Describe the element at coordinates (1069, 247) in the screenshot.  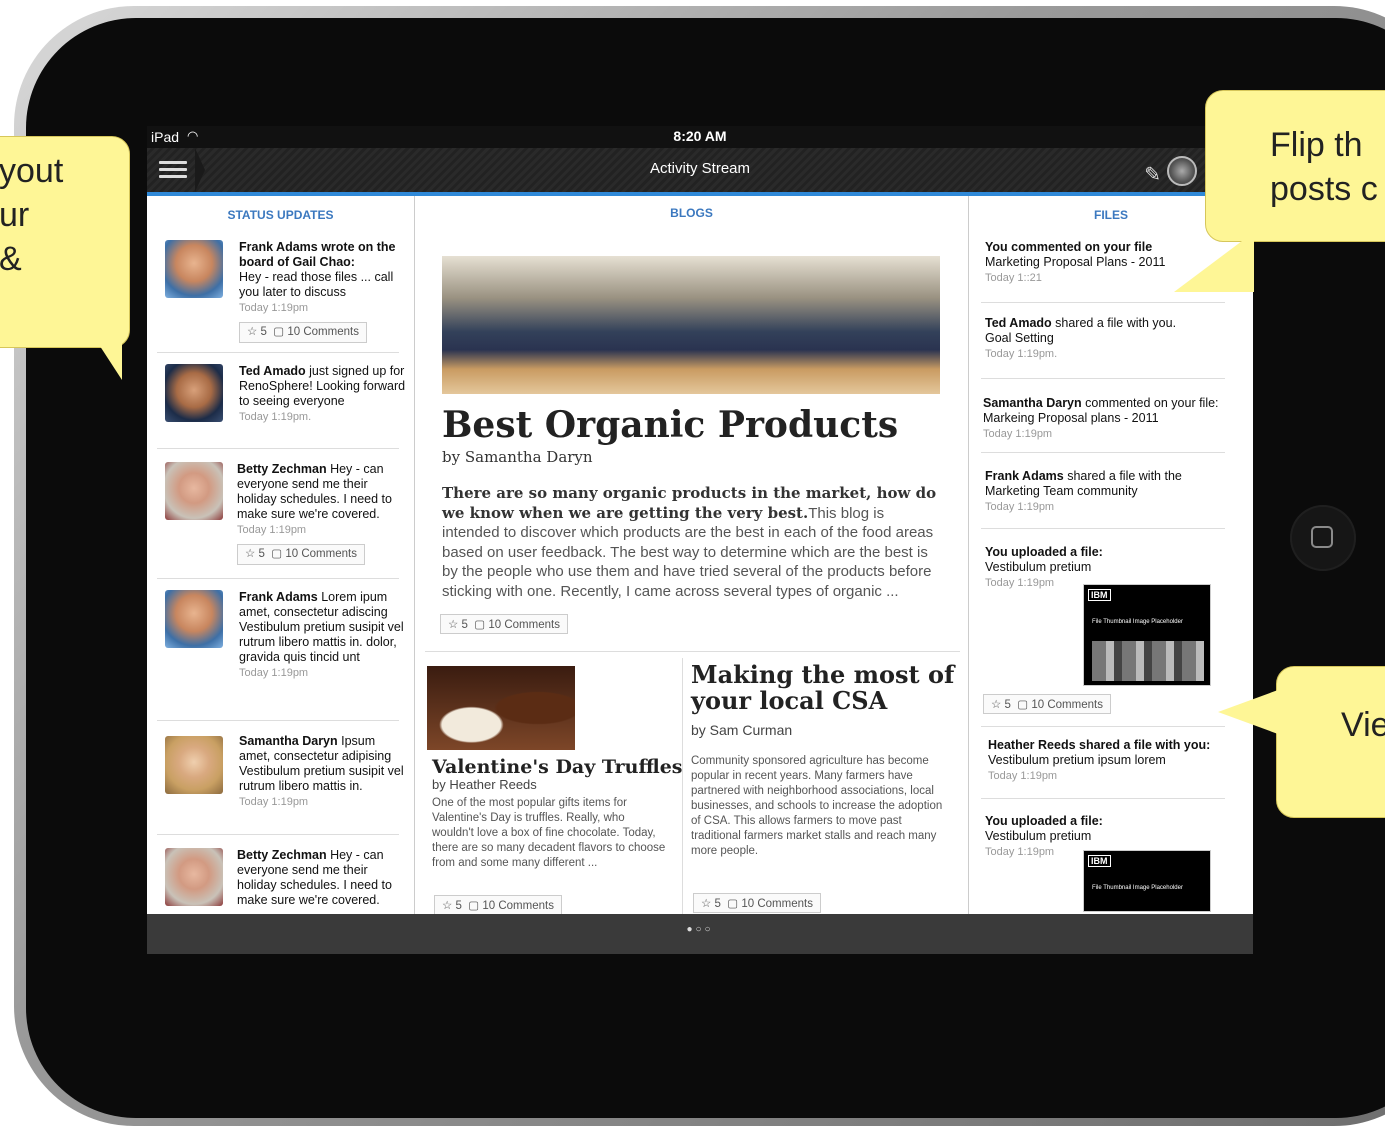
I see `file-event: You commented on your file` at that location.